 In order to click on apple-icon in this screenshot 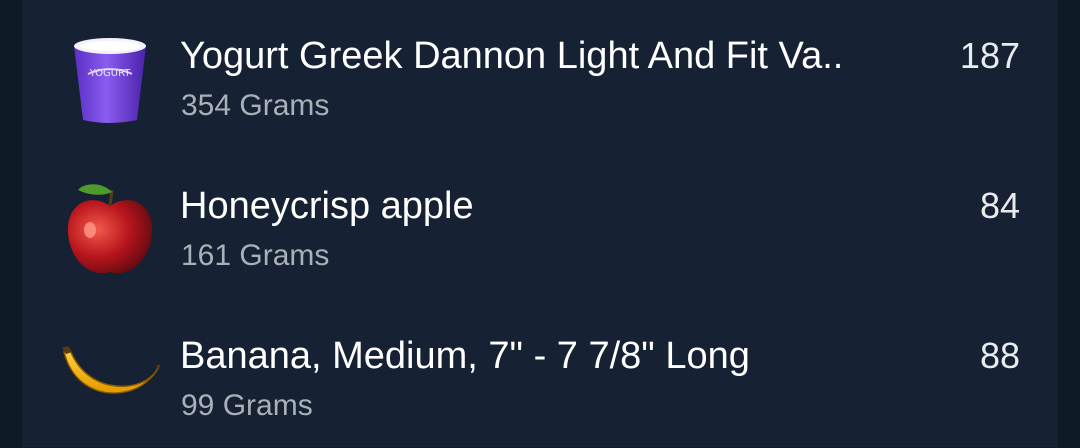, I will do `click(110, 228)`.